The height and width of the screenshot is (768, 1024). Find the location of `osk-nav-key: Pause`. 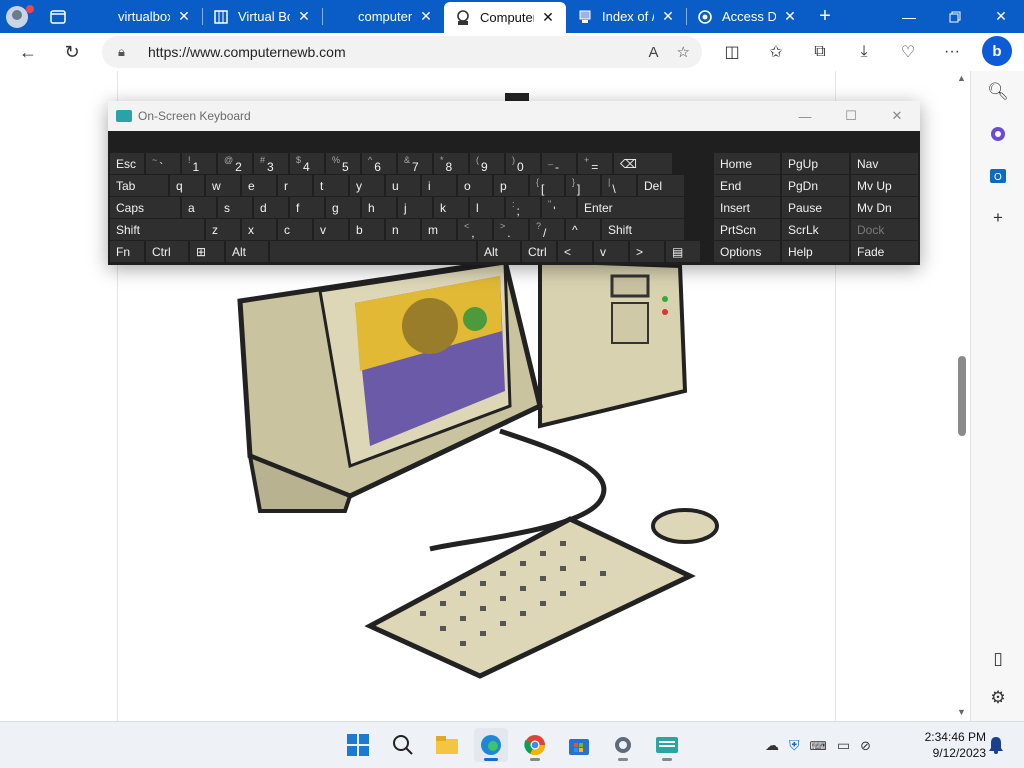

osk-nav-key: Pause is located at coordinates (815, 207).